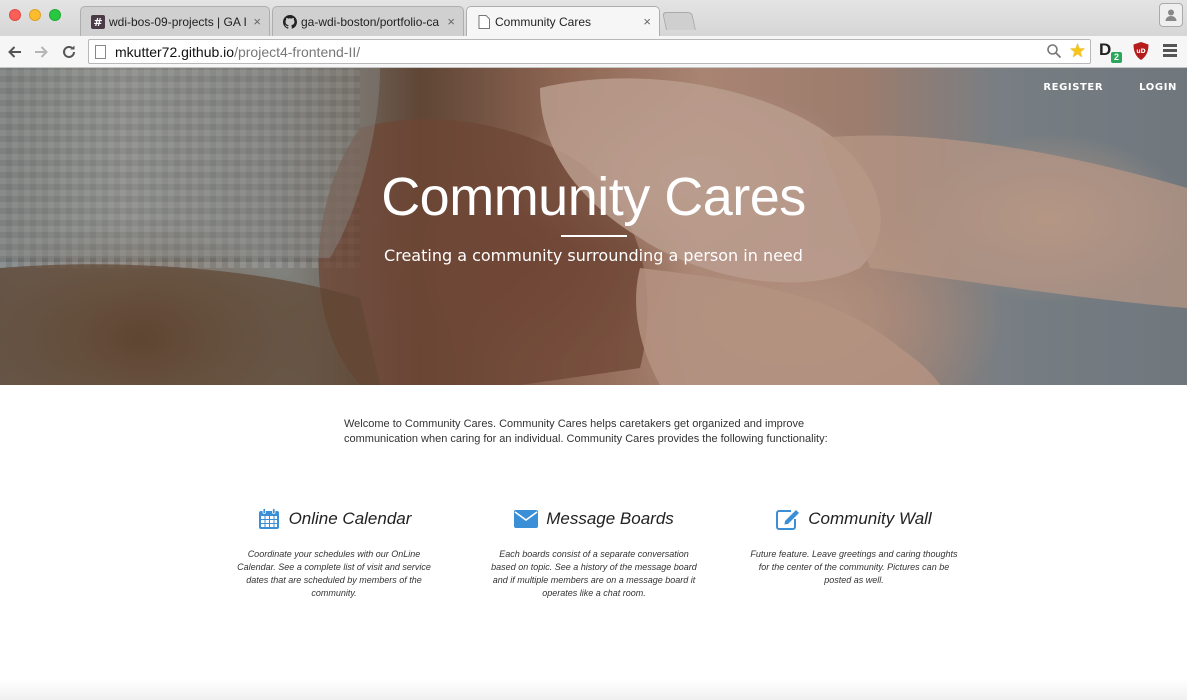 The width and height of the screenshot is (1187, 700). I want to click on calendar-icon, so click(269, 519).